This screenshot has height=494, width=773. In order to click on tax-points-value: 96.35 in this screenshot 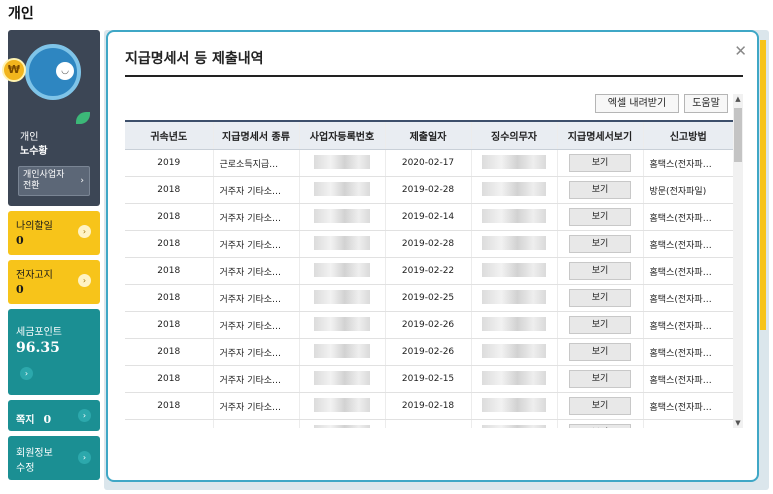, I will do `click(38, 348)`.